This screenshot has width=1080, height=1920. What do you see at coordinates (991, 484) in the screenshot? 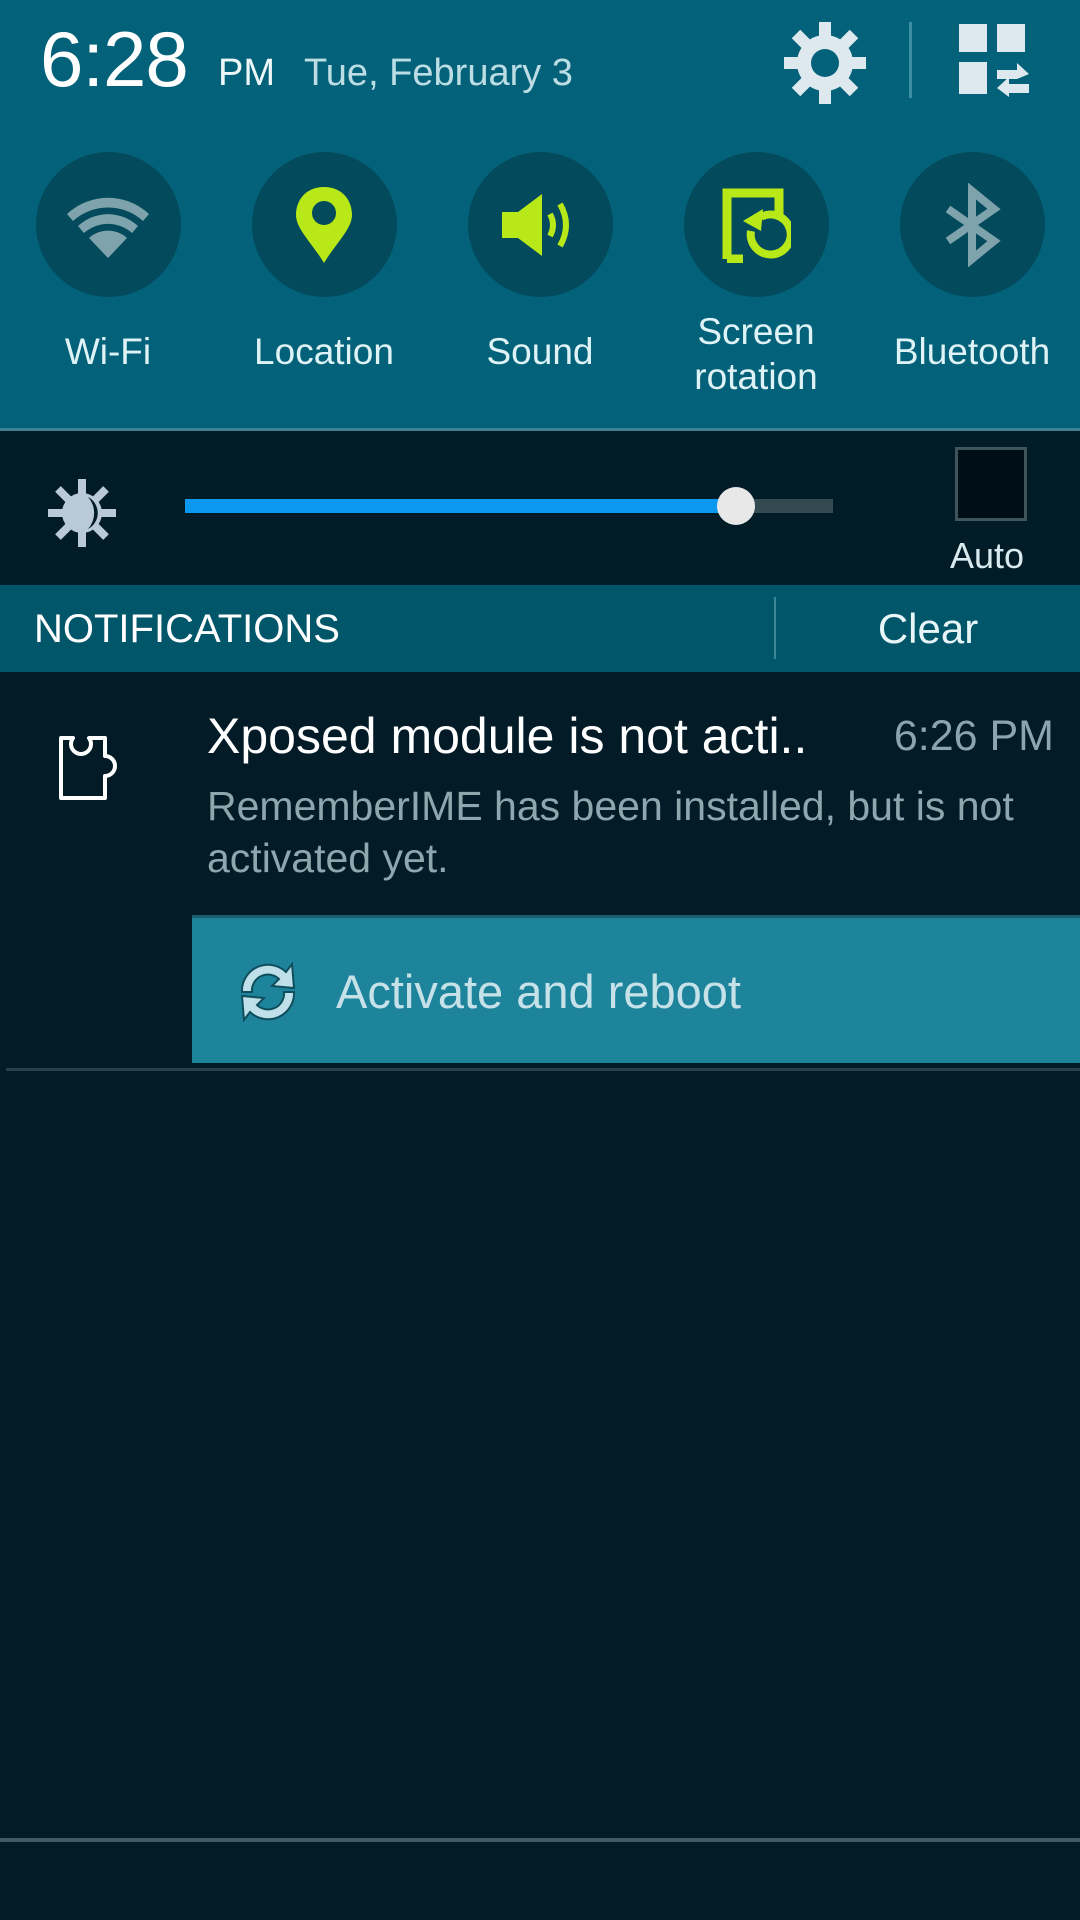
I see `auto-brightness-checkbox` at bounding box center [991, 484].